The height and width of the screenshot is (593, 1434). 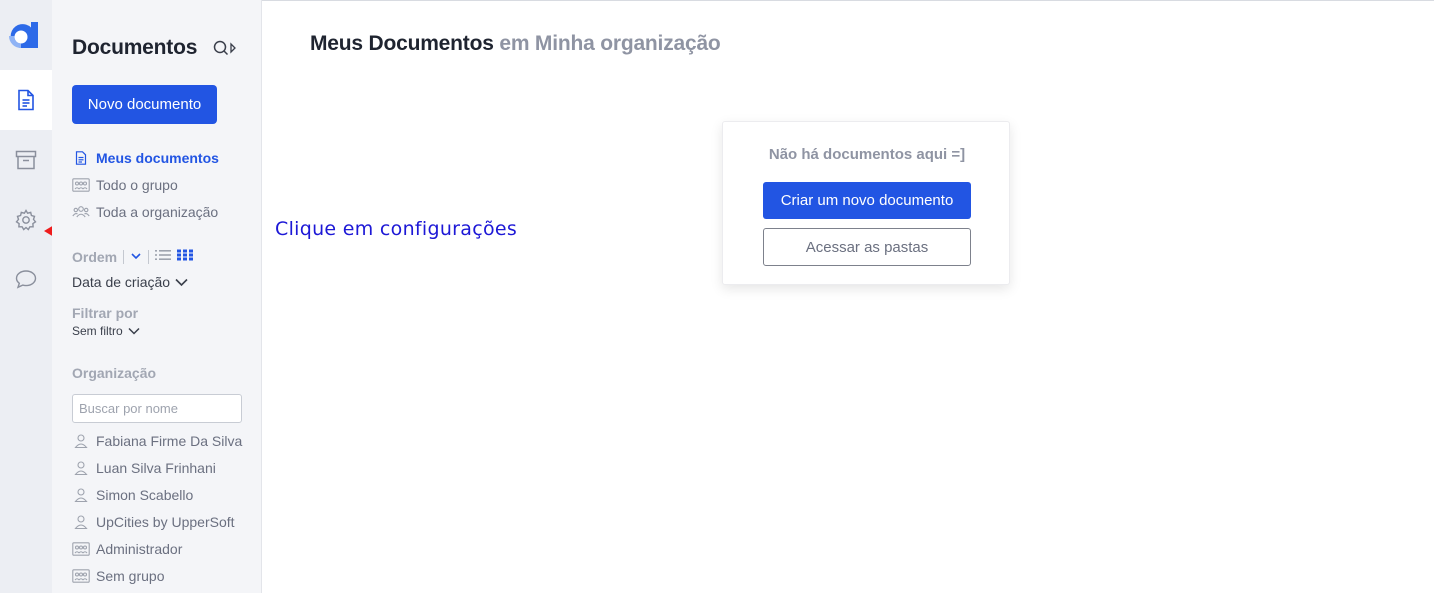 I want to click on menu-item-label: Toda a organização, so click(x=157, y=212).